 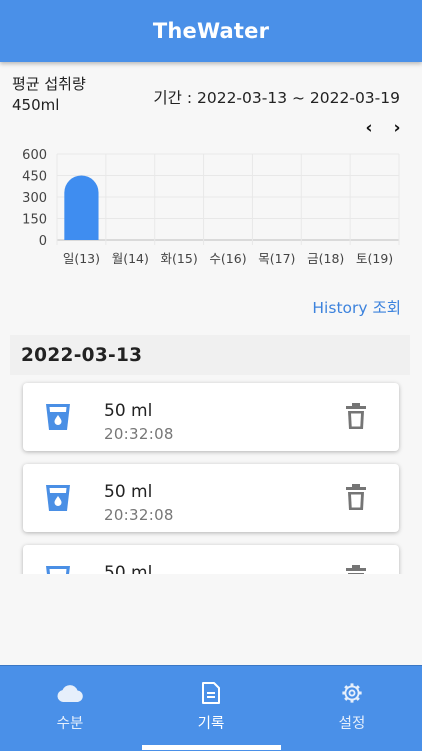 What do you see at coordinates (276, 258) in the screenshot?
I see `x-tick-label: 목(17)` at bounding box center [276, 258].